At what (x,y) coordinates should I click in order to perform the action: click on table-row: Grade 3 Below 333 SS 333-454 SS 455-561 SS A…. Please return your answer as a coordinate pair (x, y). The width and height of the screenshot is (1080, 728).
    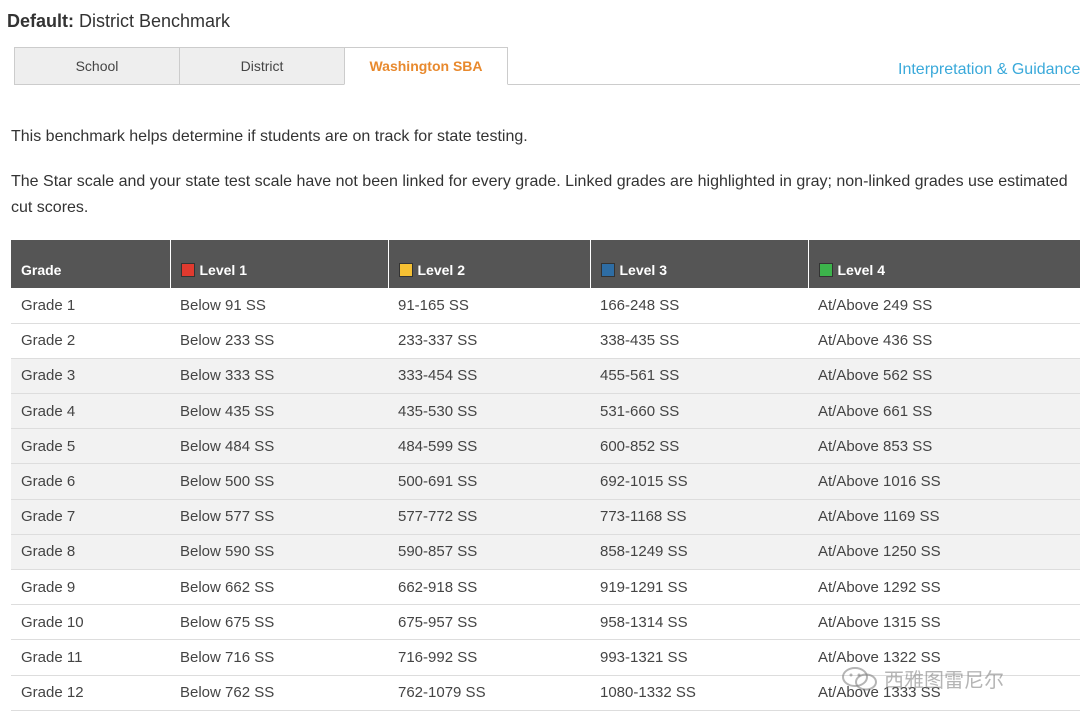
    Looking at the image, I should click on (545, 376).